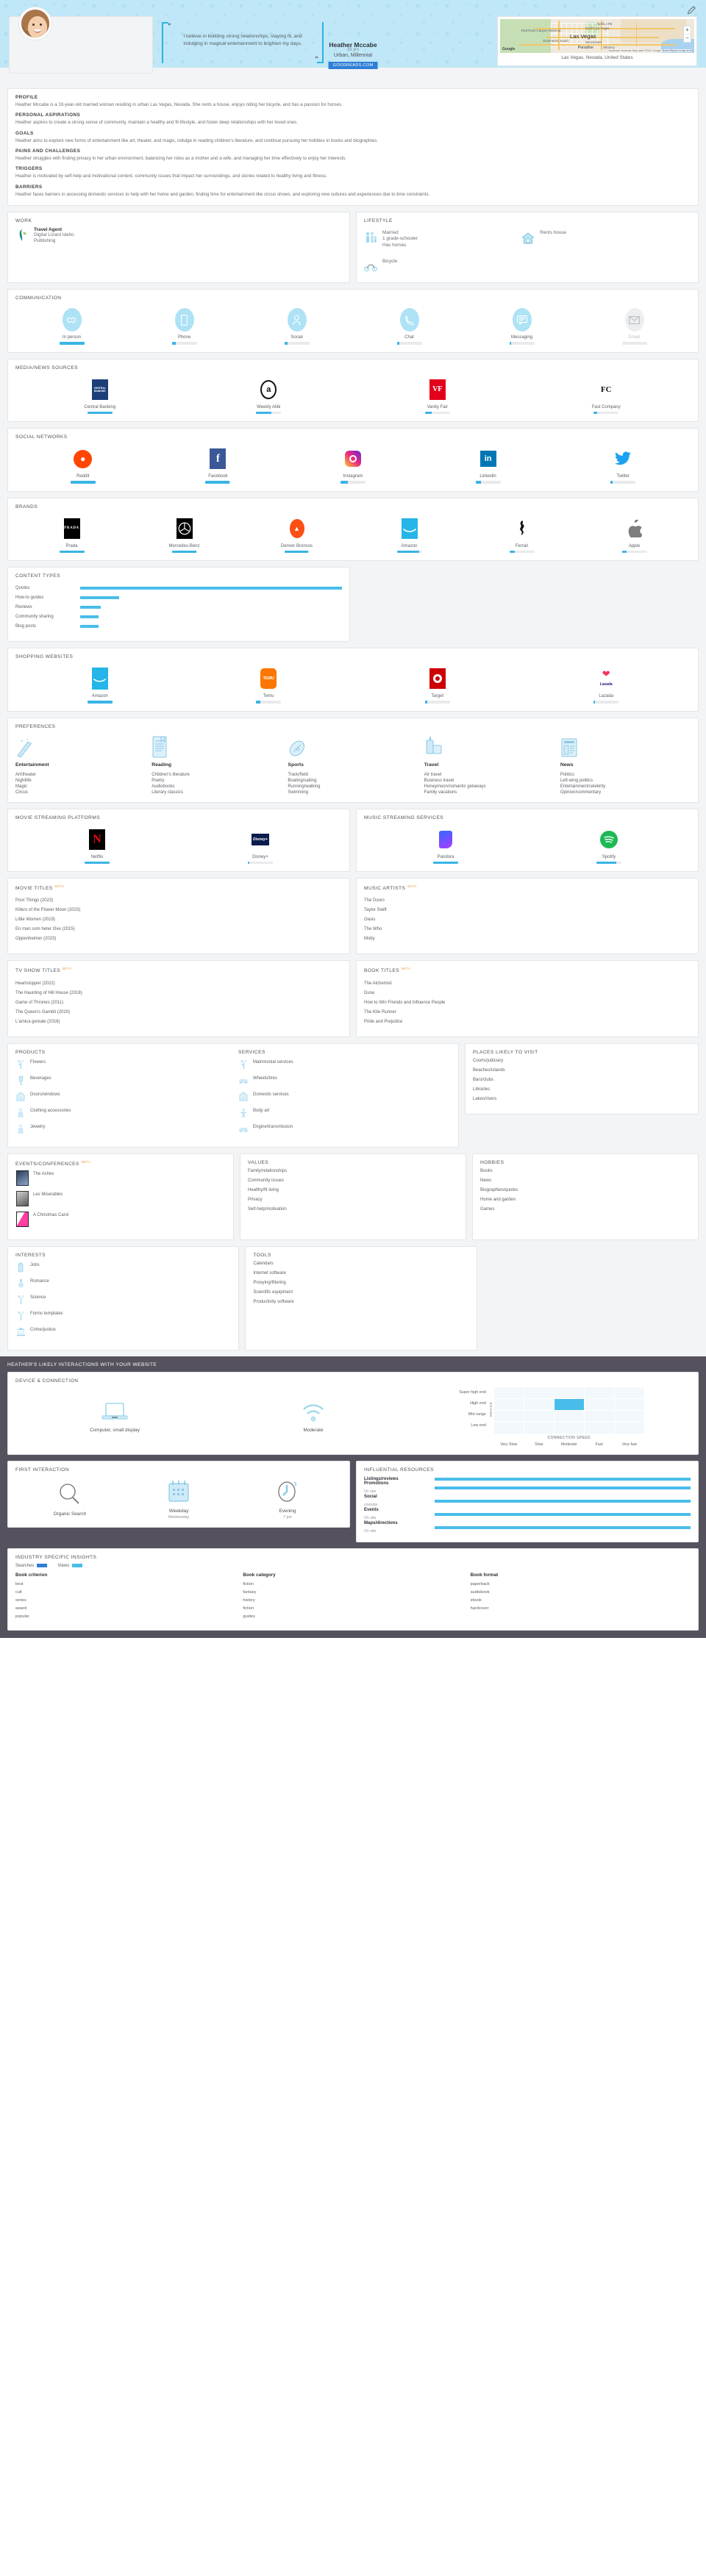  Describe the element at coordinates (265, 1078) in the screenshot. I see `service-label-1: Wheels/tires` at that location.